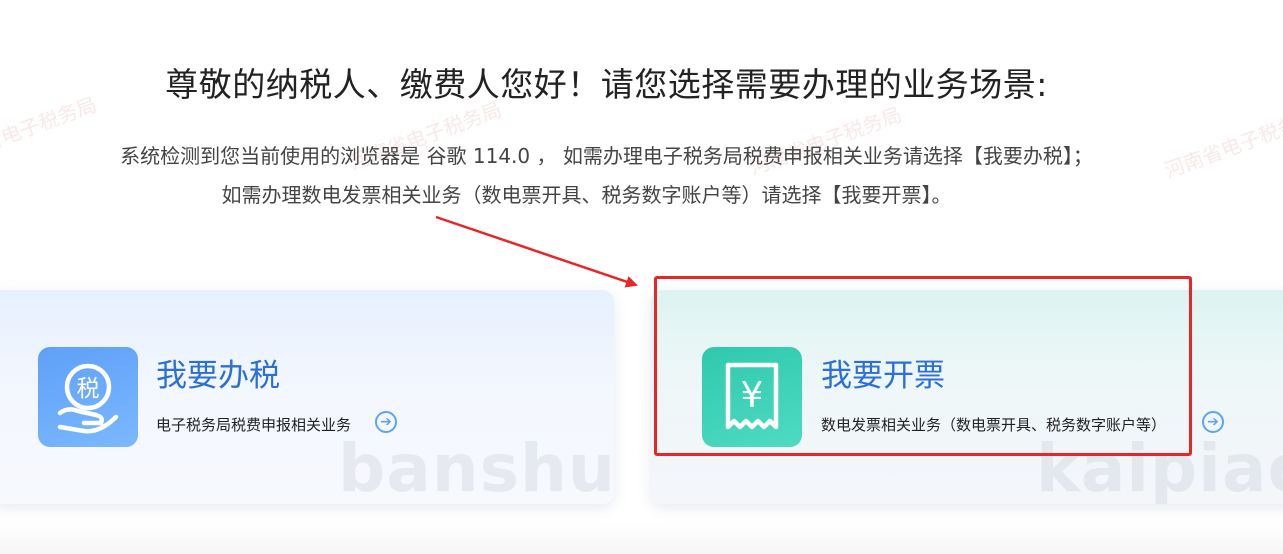 This screenshot has width=1283, height=554. Describe the element at coordinates (994, 425) in the screenshot. I see `card-description: 数电发票相关业务（数电票开具、税务数字账户等）` at that location.